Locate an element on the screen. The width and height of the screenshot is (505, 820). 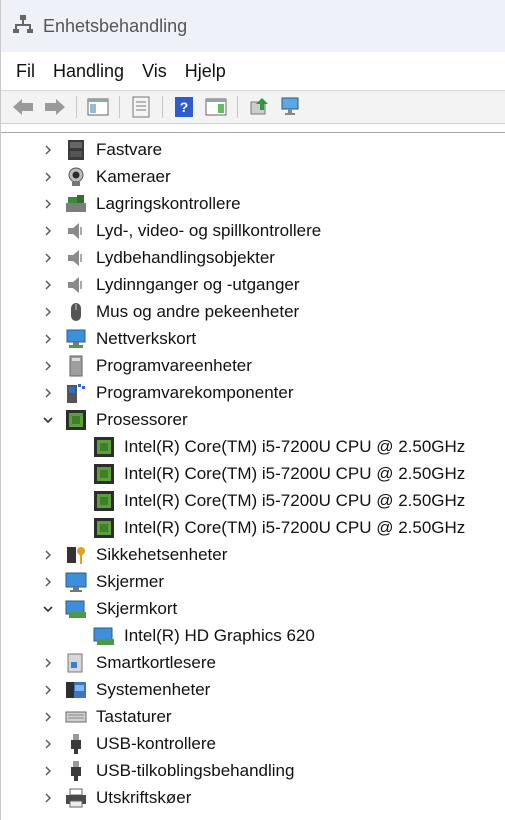
scan-hardware-icon is located at coordinates (291, 107).